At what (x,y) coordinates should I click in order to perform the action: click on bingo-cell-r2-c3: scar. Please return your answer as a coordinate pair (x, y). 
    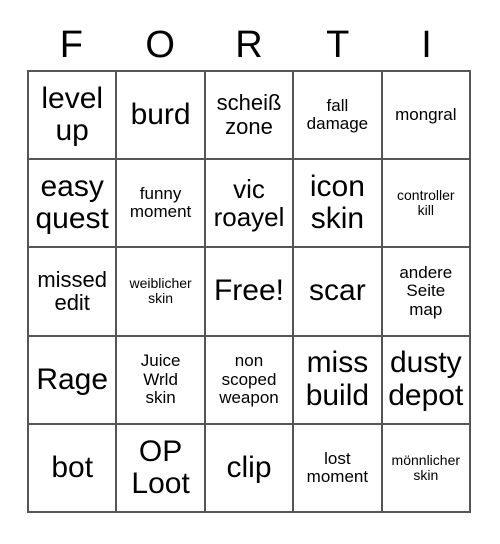
    Looking at the image, I should click on (338, 292).